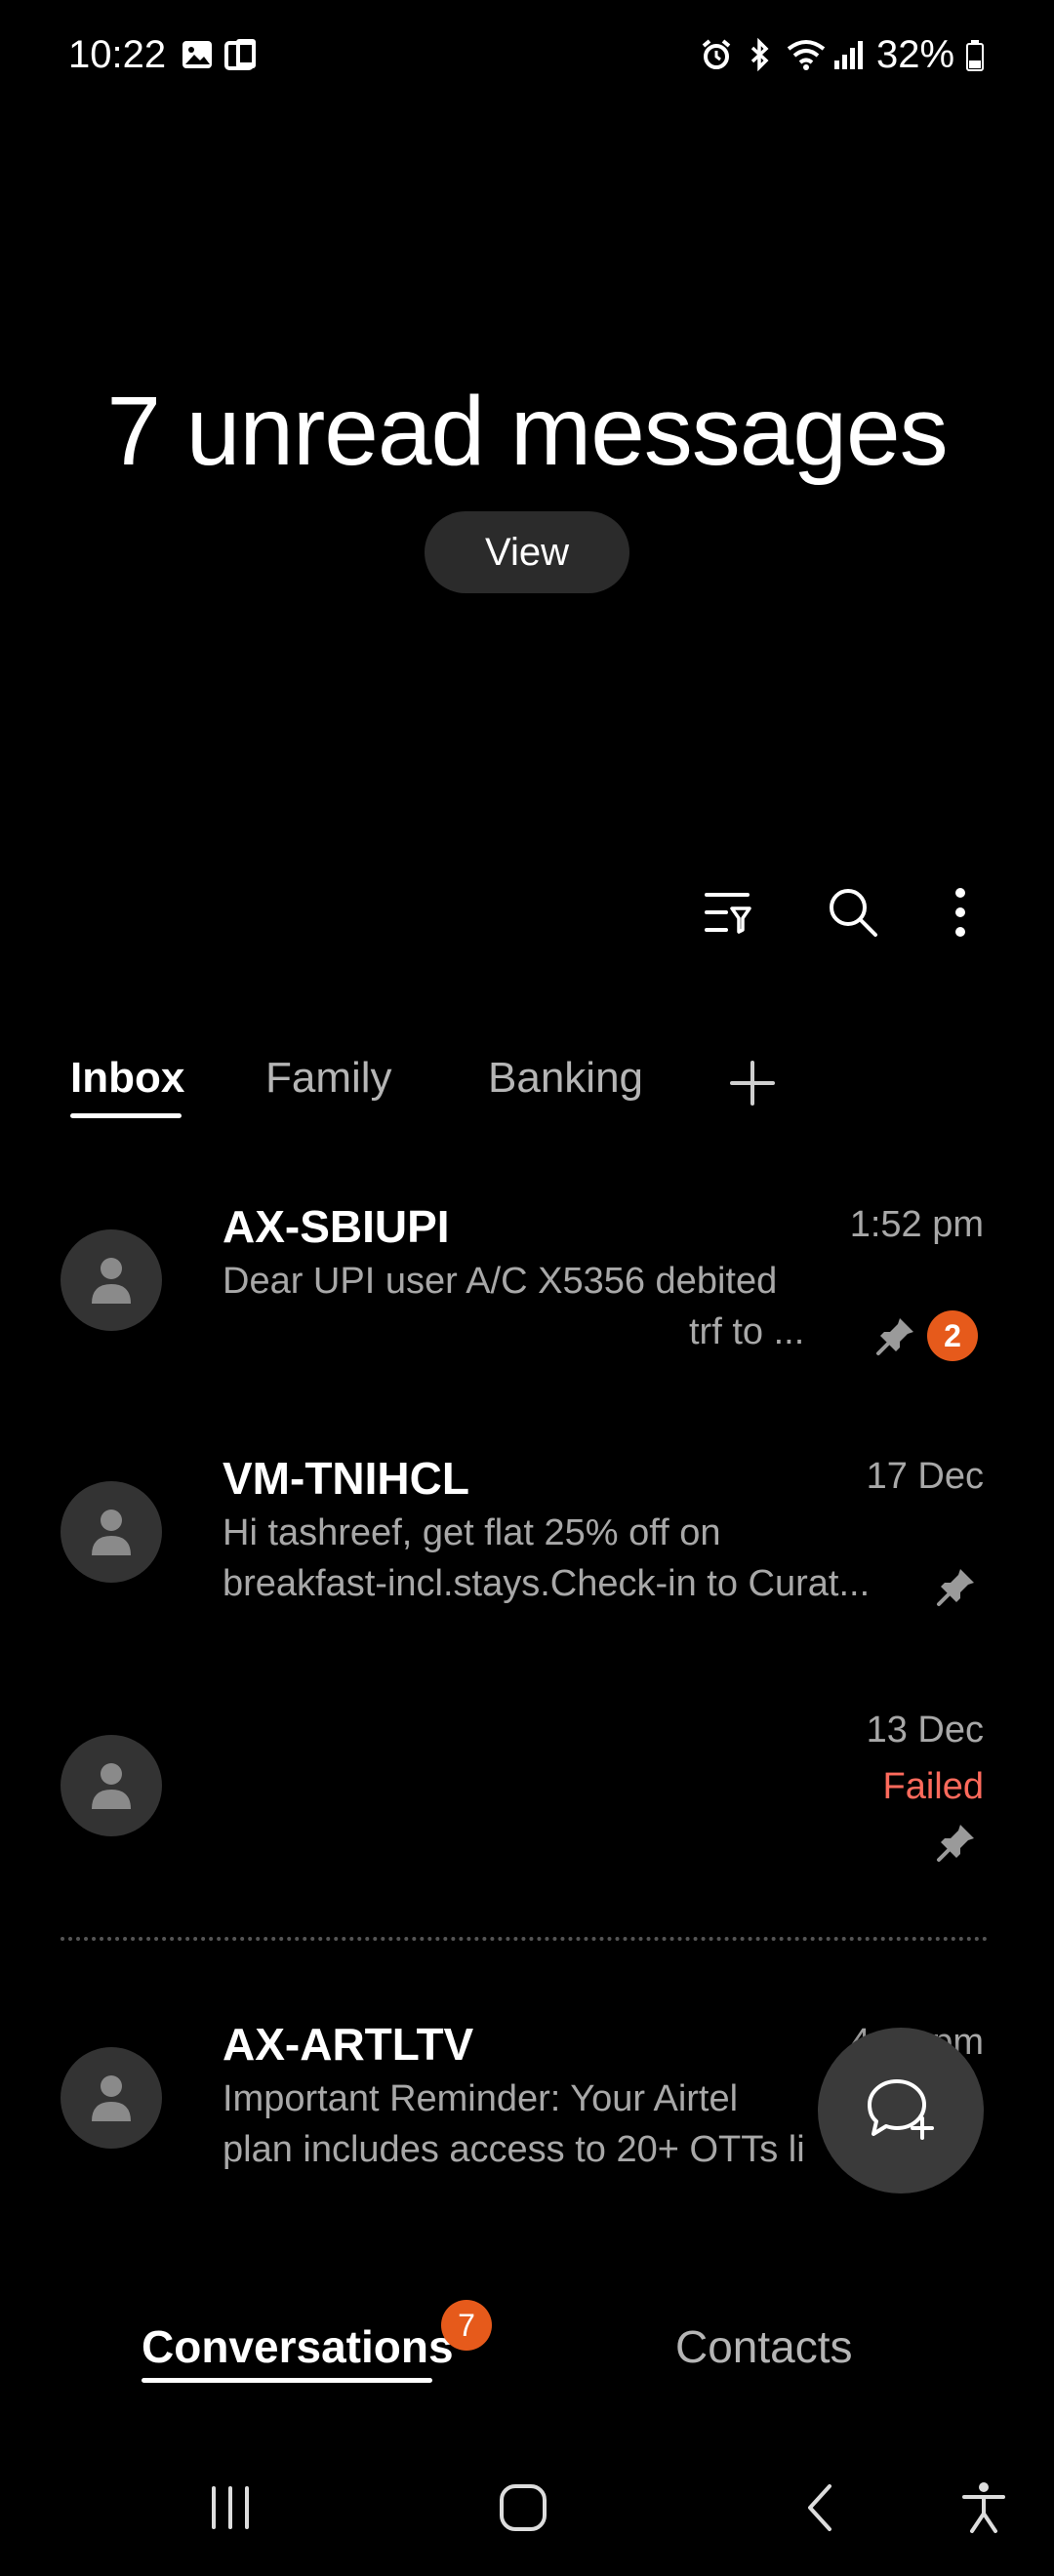  What do you see at coordinates (917, 1224) in the screenshot?
I see `conversation-time: 1:52 pm` at bounding box center [917, 1224].